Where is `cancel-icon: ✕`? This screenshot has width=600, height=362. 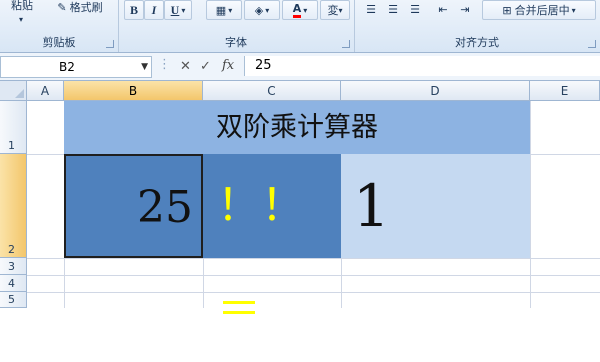 cancel-icon: ✕ is located at coordinates (185, 66).